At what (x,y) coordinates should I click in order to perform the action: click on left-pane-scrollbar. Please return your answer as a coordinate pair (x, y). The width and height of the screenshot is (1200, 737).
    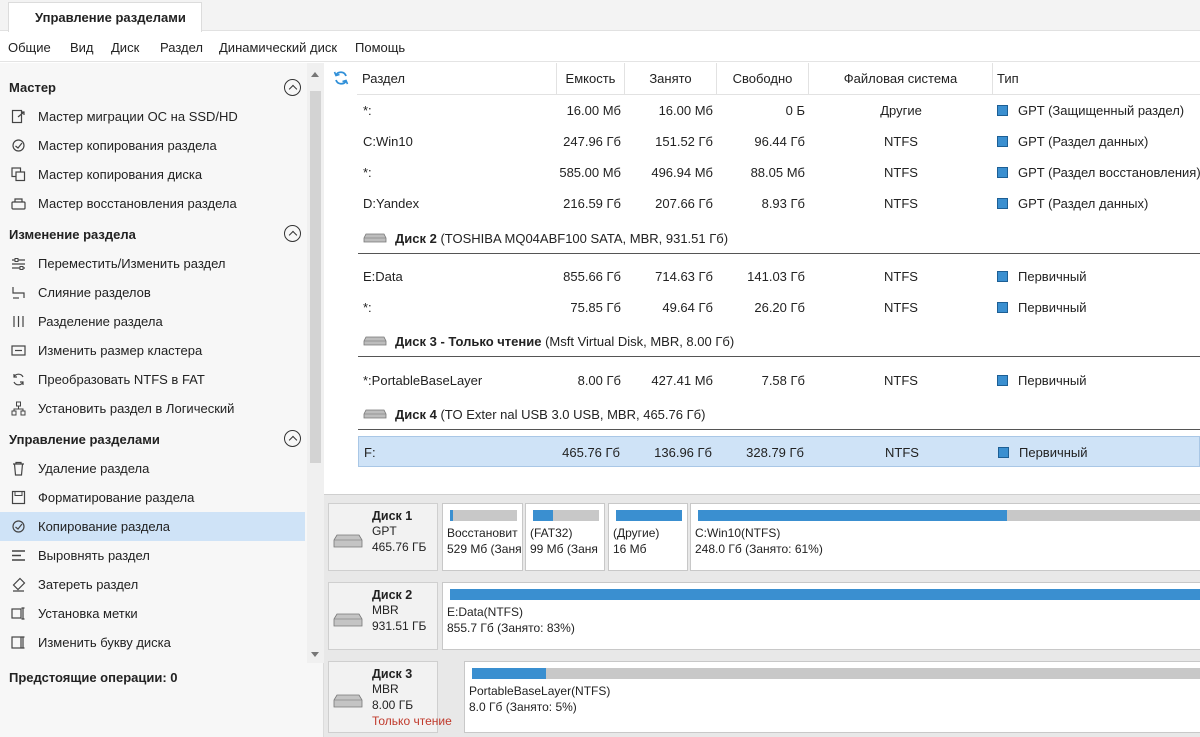
    Looking at the image, I should click on (315, 363).